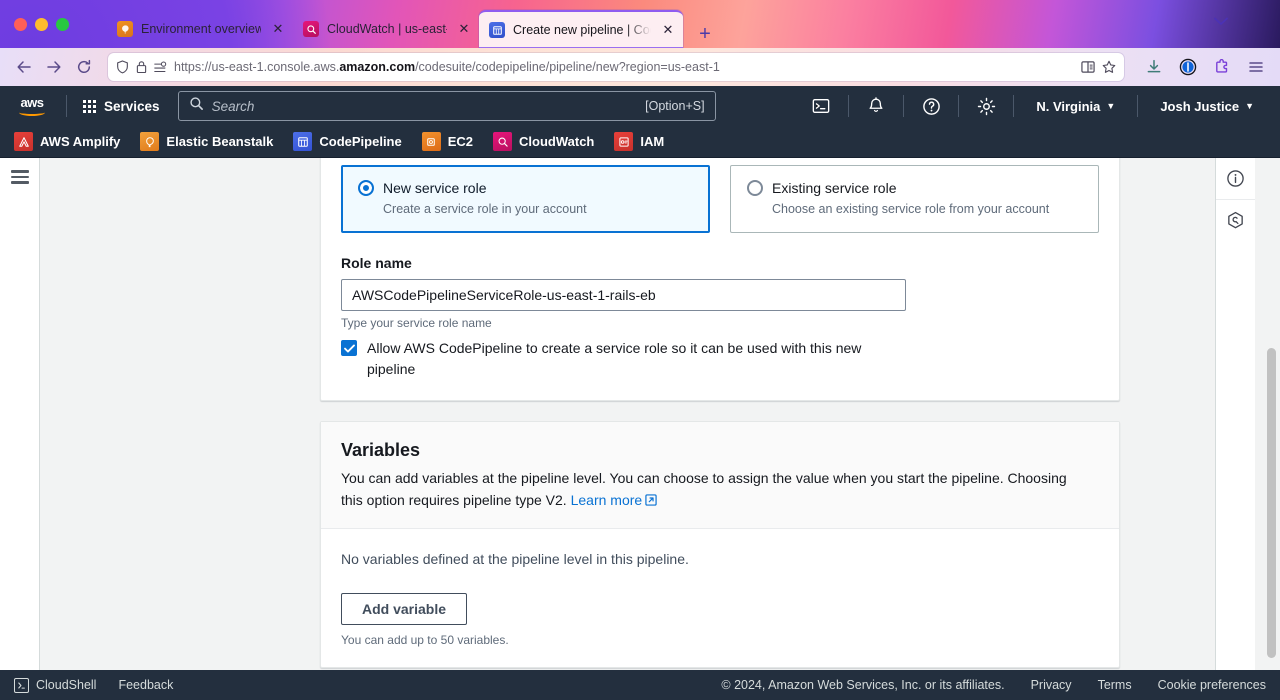 The width and height of the screenshot is (1280, 700). I want to click on shortcuts-hexagon-icon, so click(1235, 219).